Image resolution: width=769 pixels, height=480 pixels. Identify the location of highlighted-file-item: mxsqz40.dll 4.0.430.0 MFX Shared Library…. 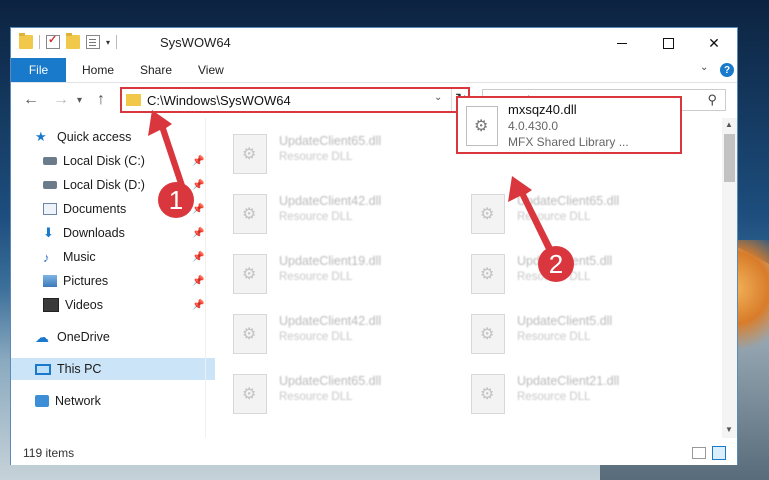
(569, 125).